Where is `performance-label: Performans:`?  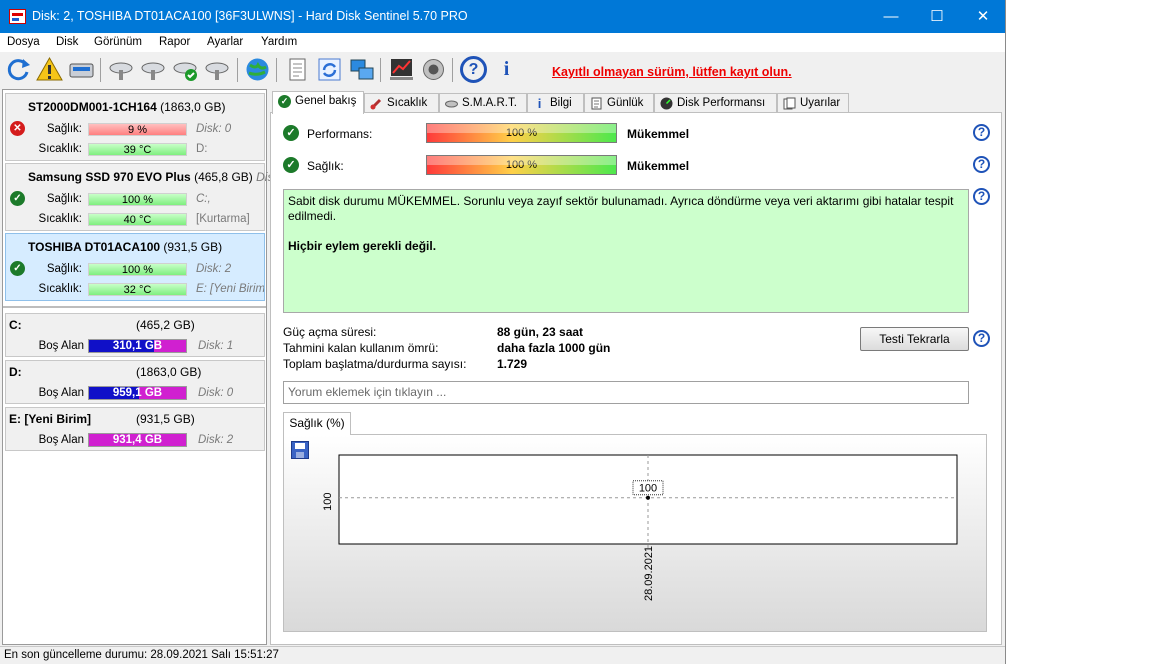 performance-label: Performans: is located at coordinates (340, 134).